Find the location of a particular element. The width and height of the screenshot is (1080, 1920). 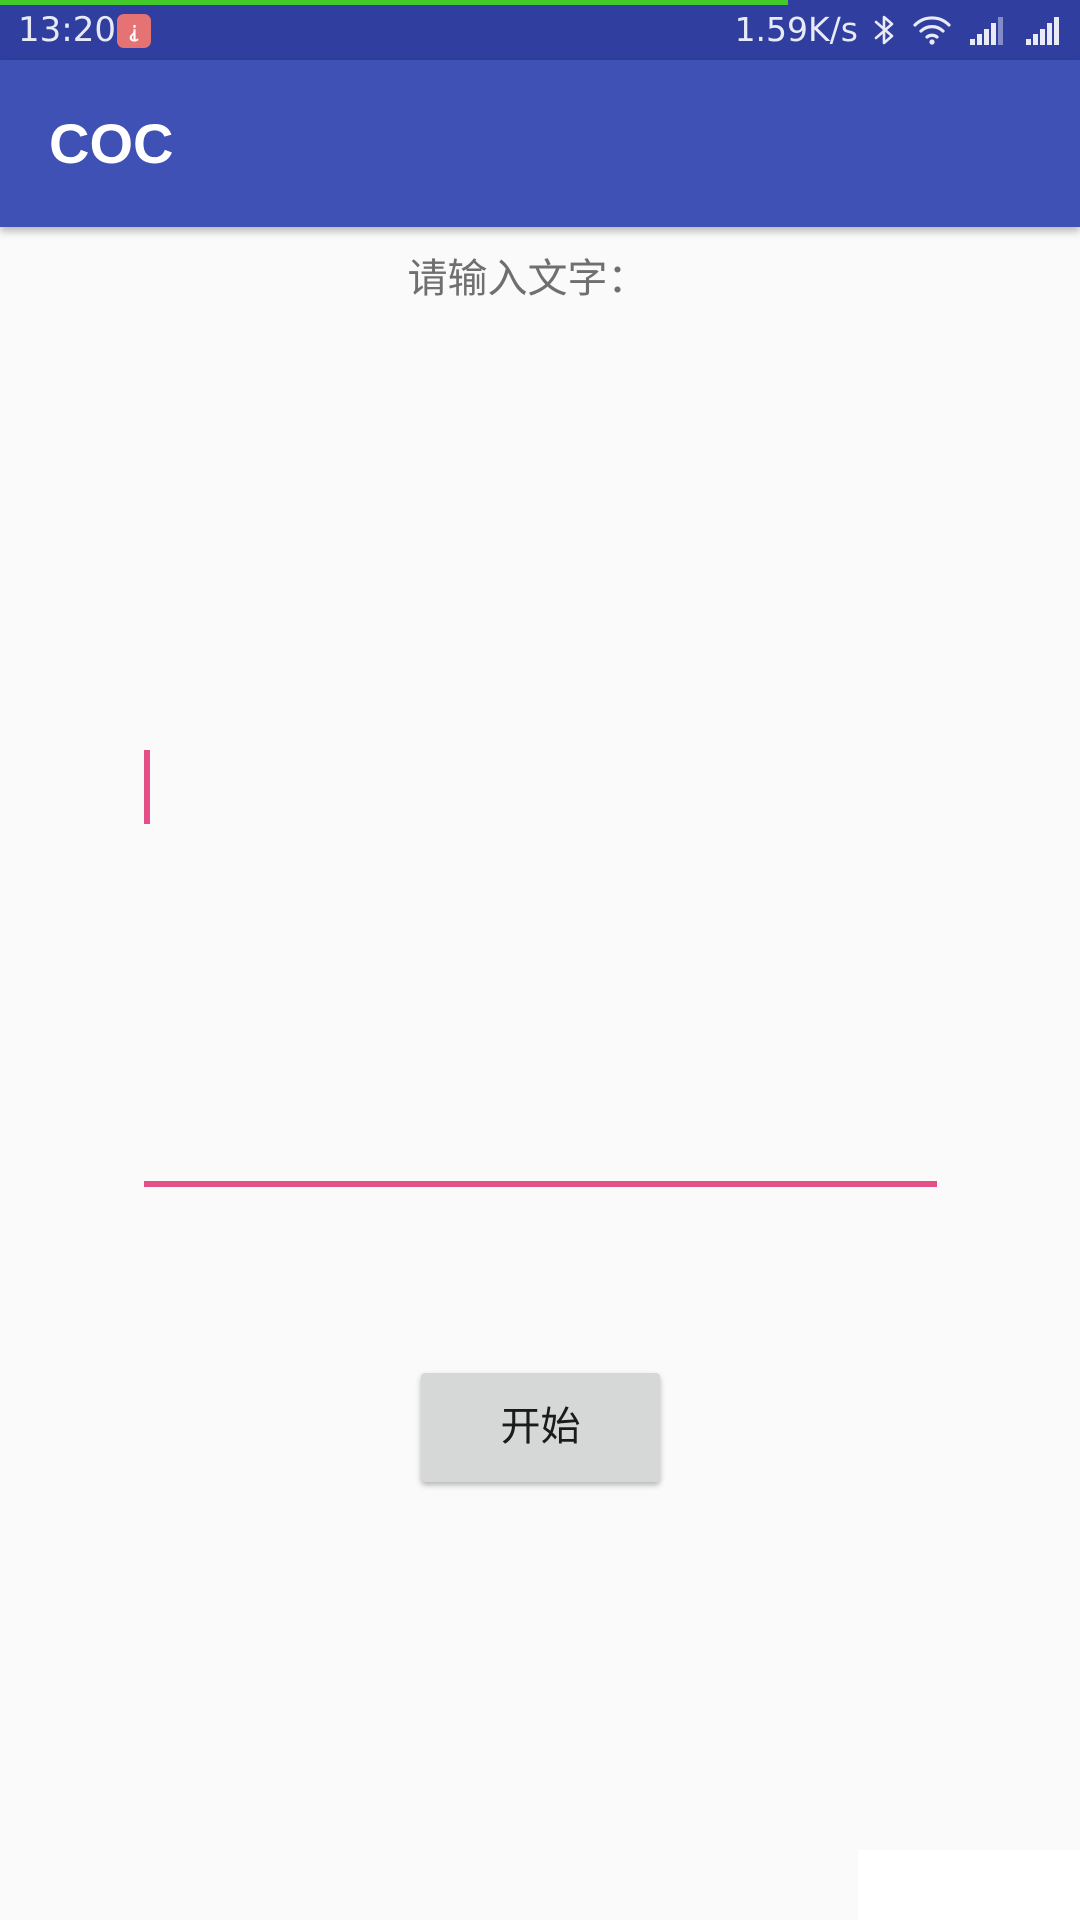

page-load-progress-bar is located at coordinates (394, 2).